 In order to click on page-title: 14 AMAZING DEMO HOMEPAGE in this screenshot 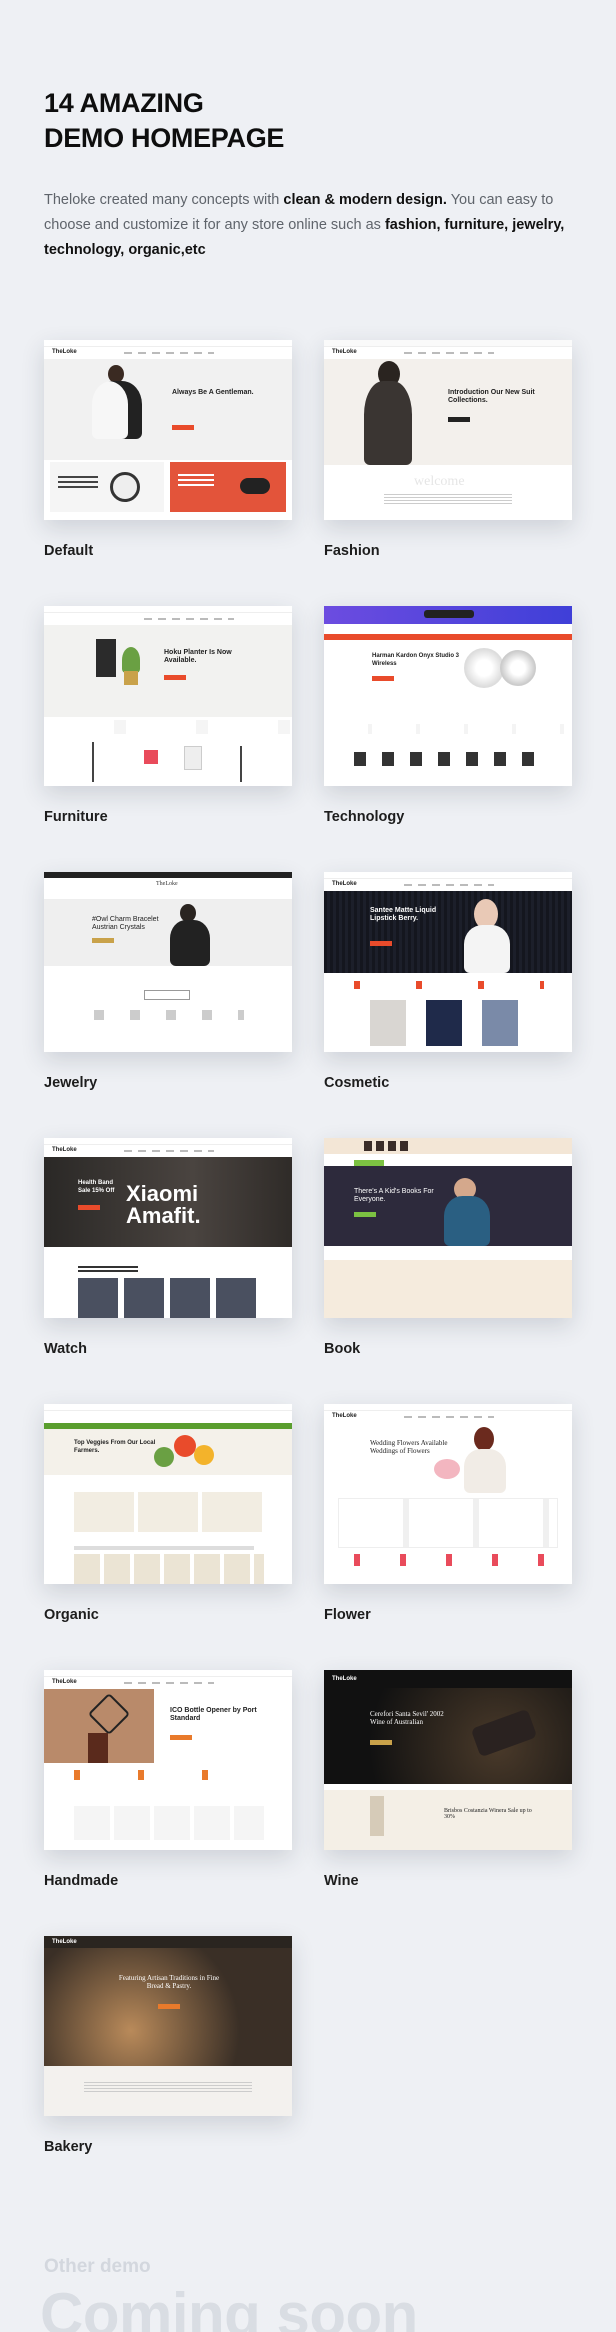, I will do `click(164, 120)`.